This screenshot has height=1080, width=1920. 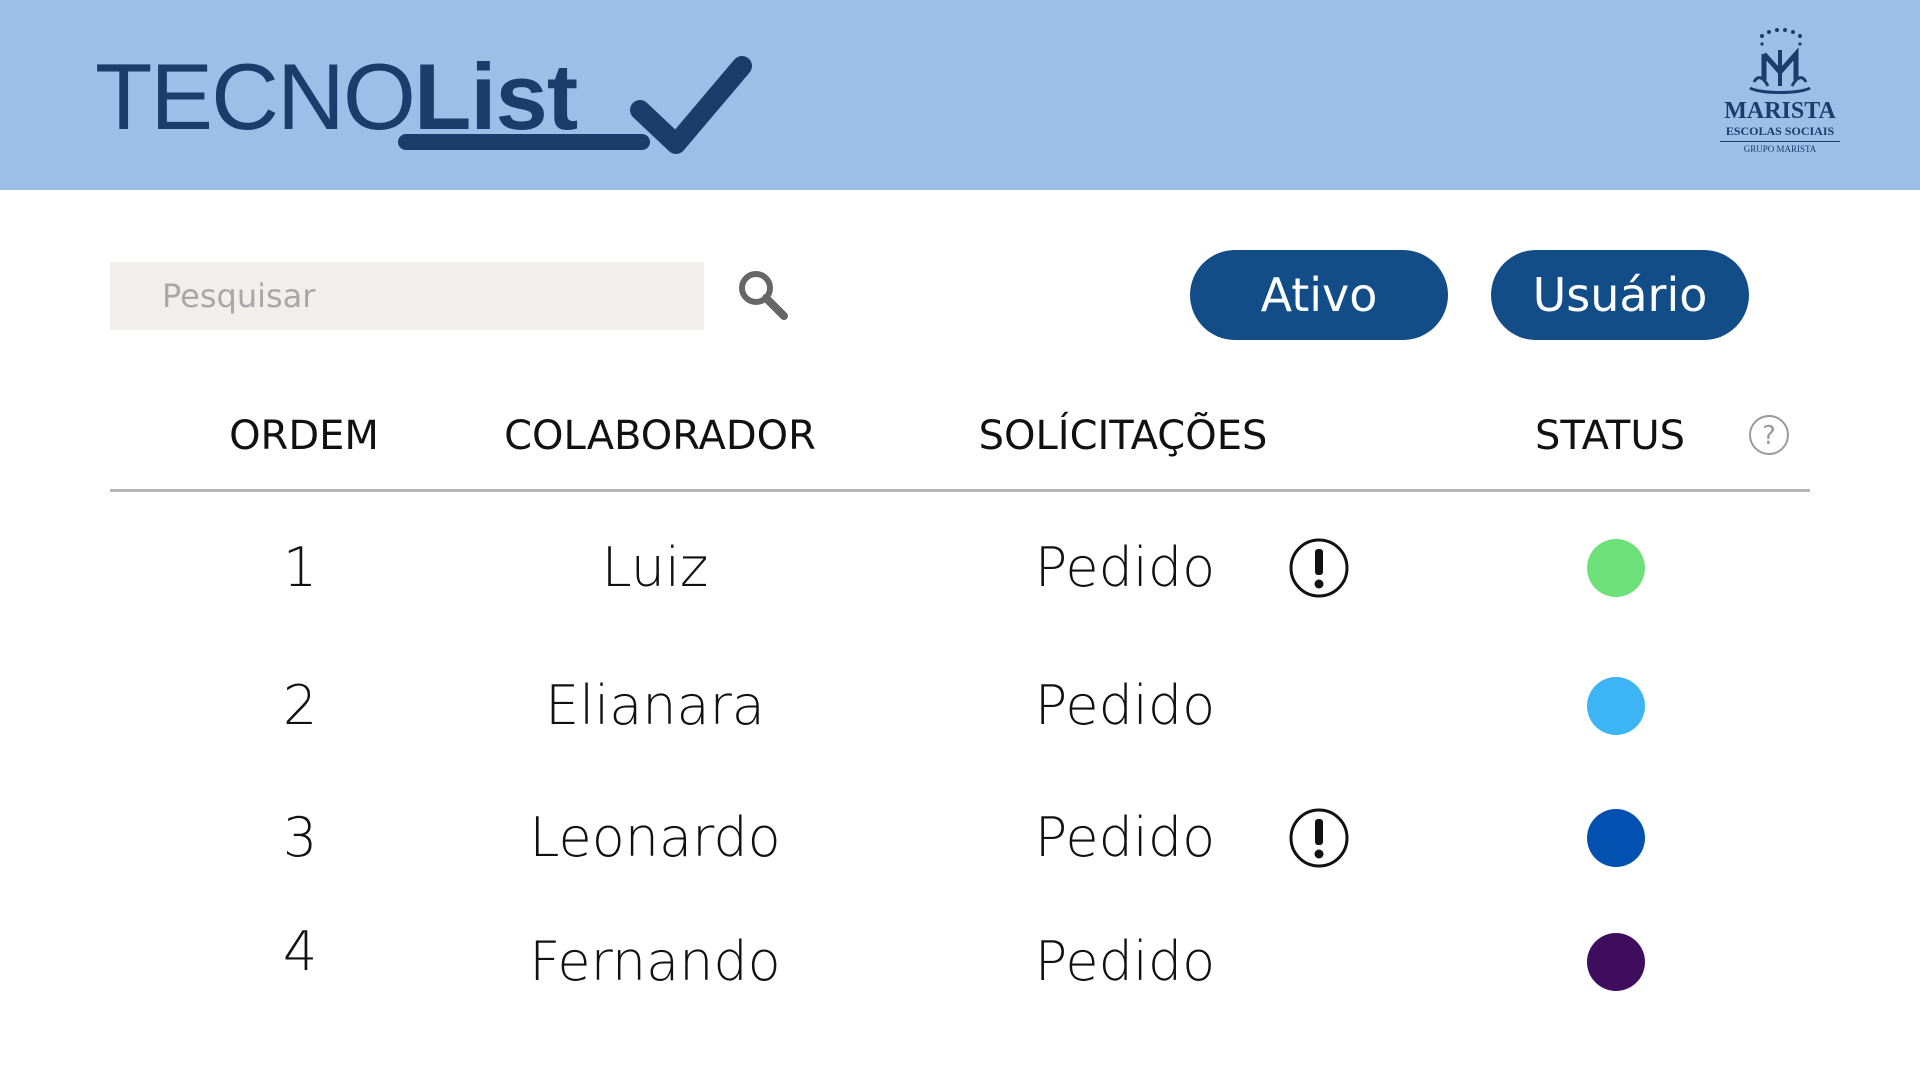 What do you see at coordinates (655, 961) in the screenshot?
I see `row-colaborador: Fernando` at bounding box center [655, 961].